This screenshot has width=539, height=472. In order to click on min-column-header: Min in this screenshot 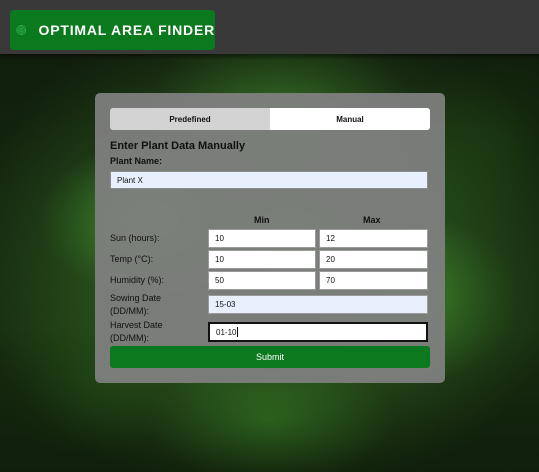, I will do `click(262, 220)`.